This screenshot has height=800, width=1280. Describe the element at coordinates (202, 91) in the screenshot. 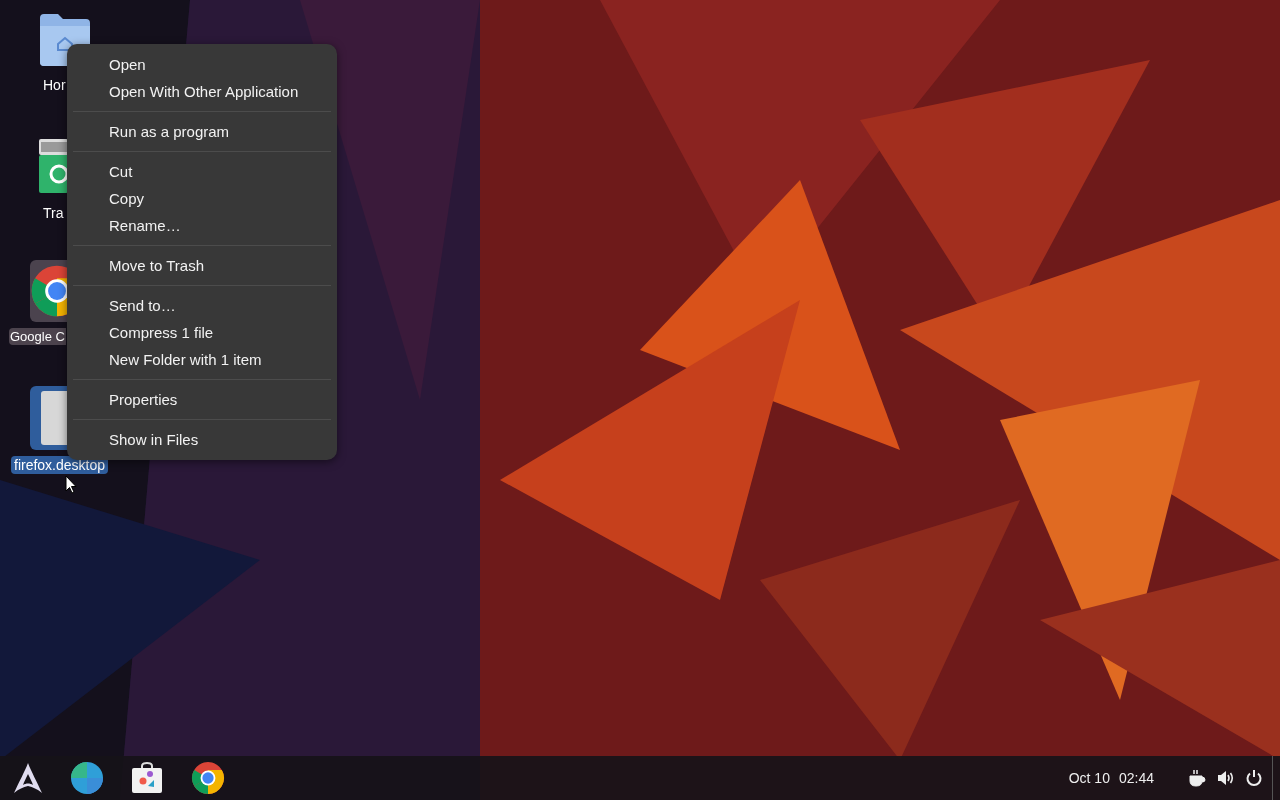

I see `menu-item: Open With Other Application` at that location.